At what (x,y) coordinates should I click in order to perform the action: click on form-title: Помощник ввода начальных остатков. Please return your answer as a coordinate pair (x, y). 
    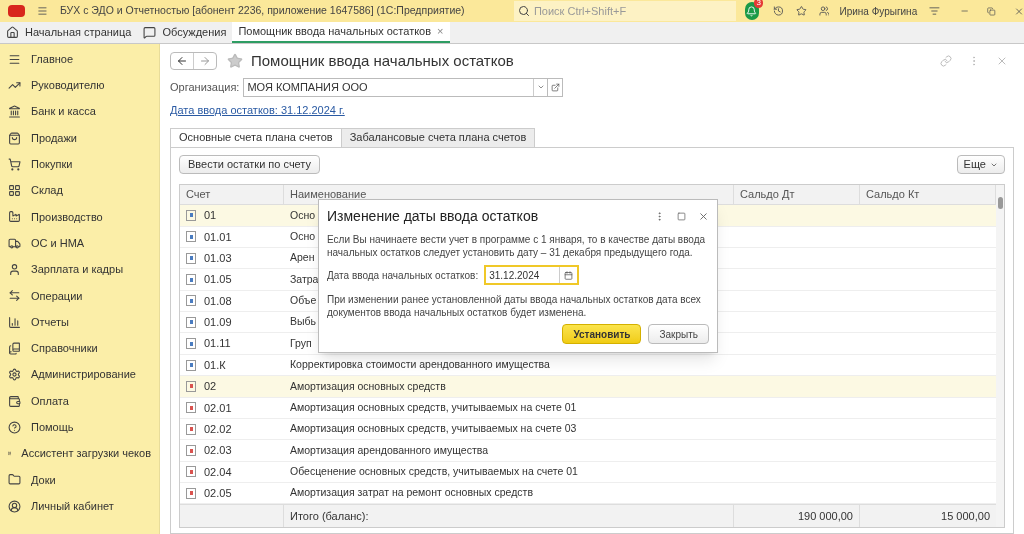
    Looking at the image, I should click on (382, 60).